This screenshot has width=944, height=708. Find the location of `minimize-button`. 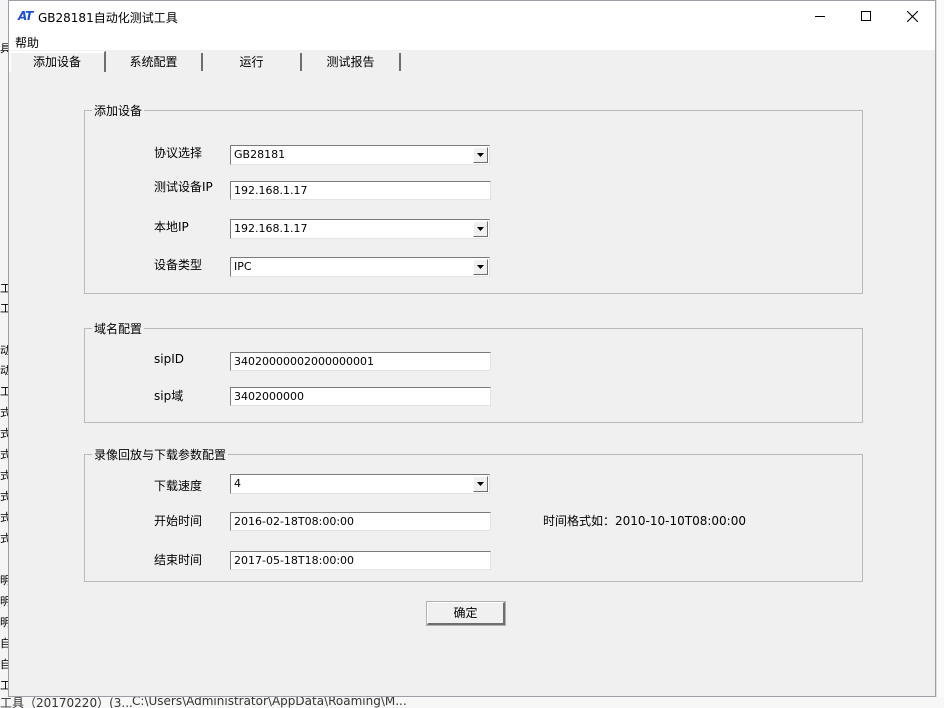

minimize-button is located at coordinates (820, 16).